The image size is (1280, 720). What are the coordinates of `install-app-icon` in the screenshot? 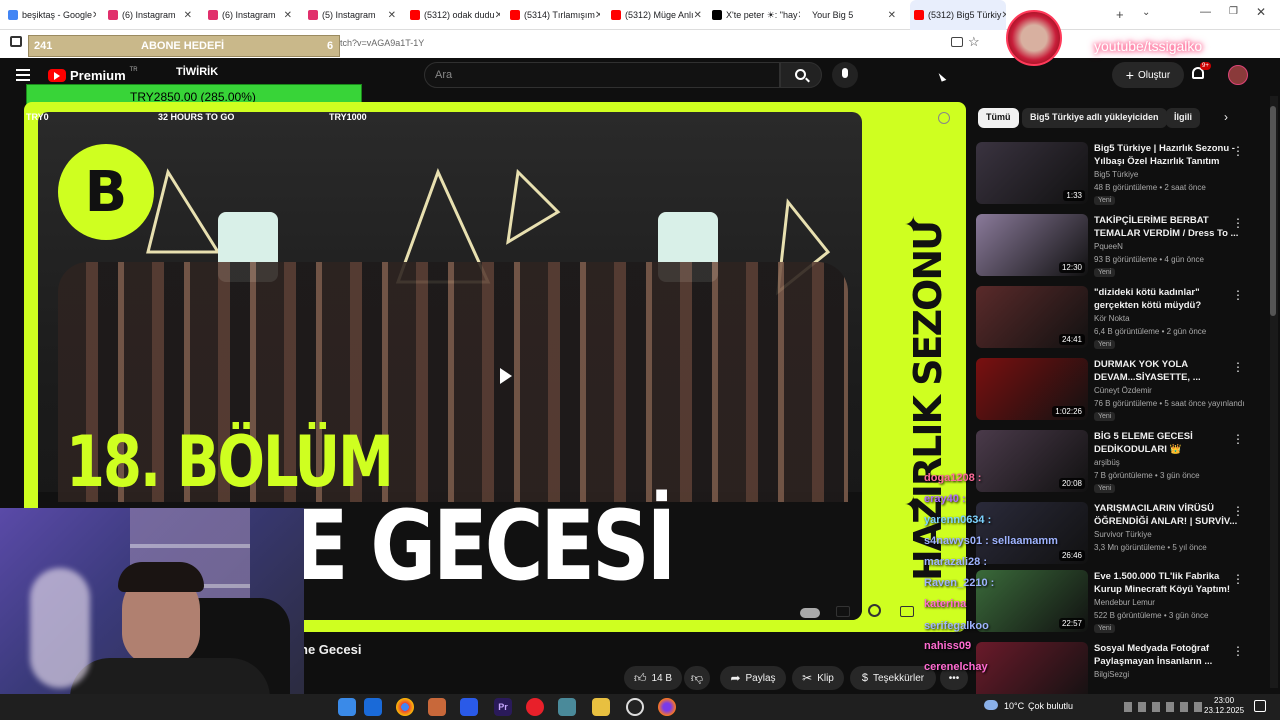 It's located at (957, 42).